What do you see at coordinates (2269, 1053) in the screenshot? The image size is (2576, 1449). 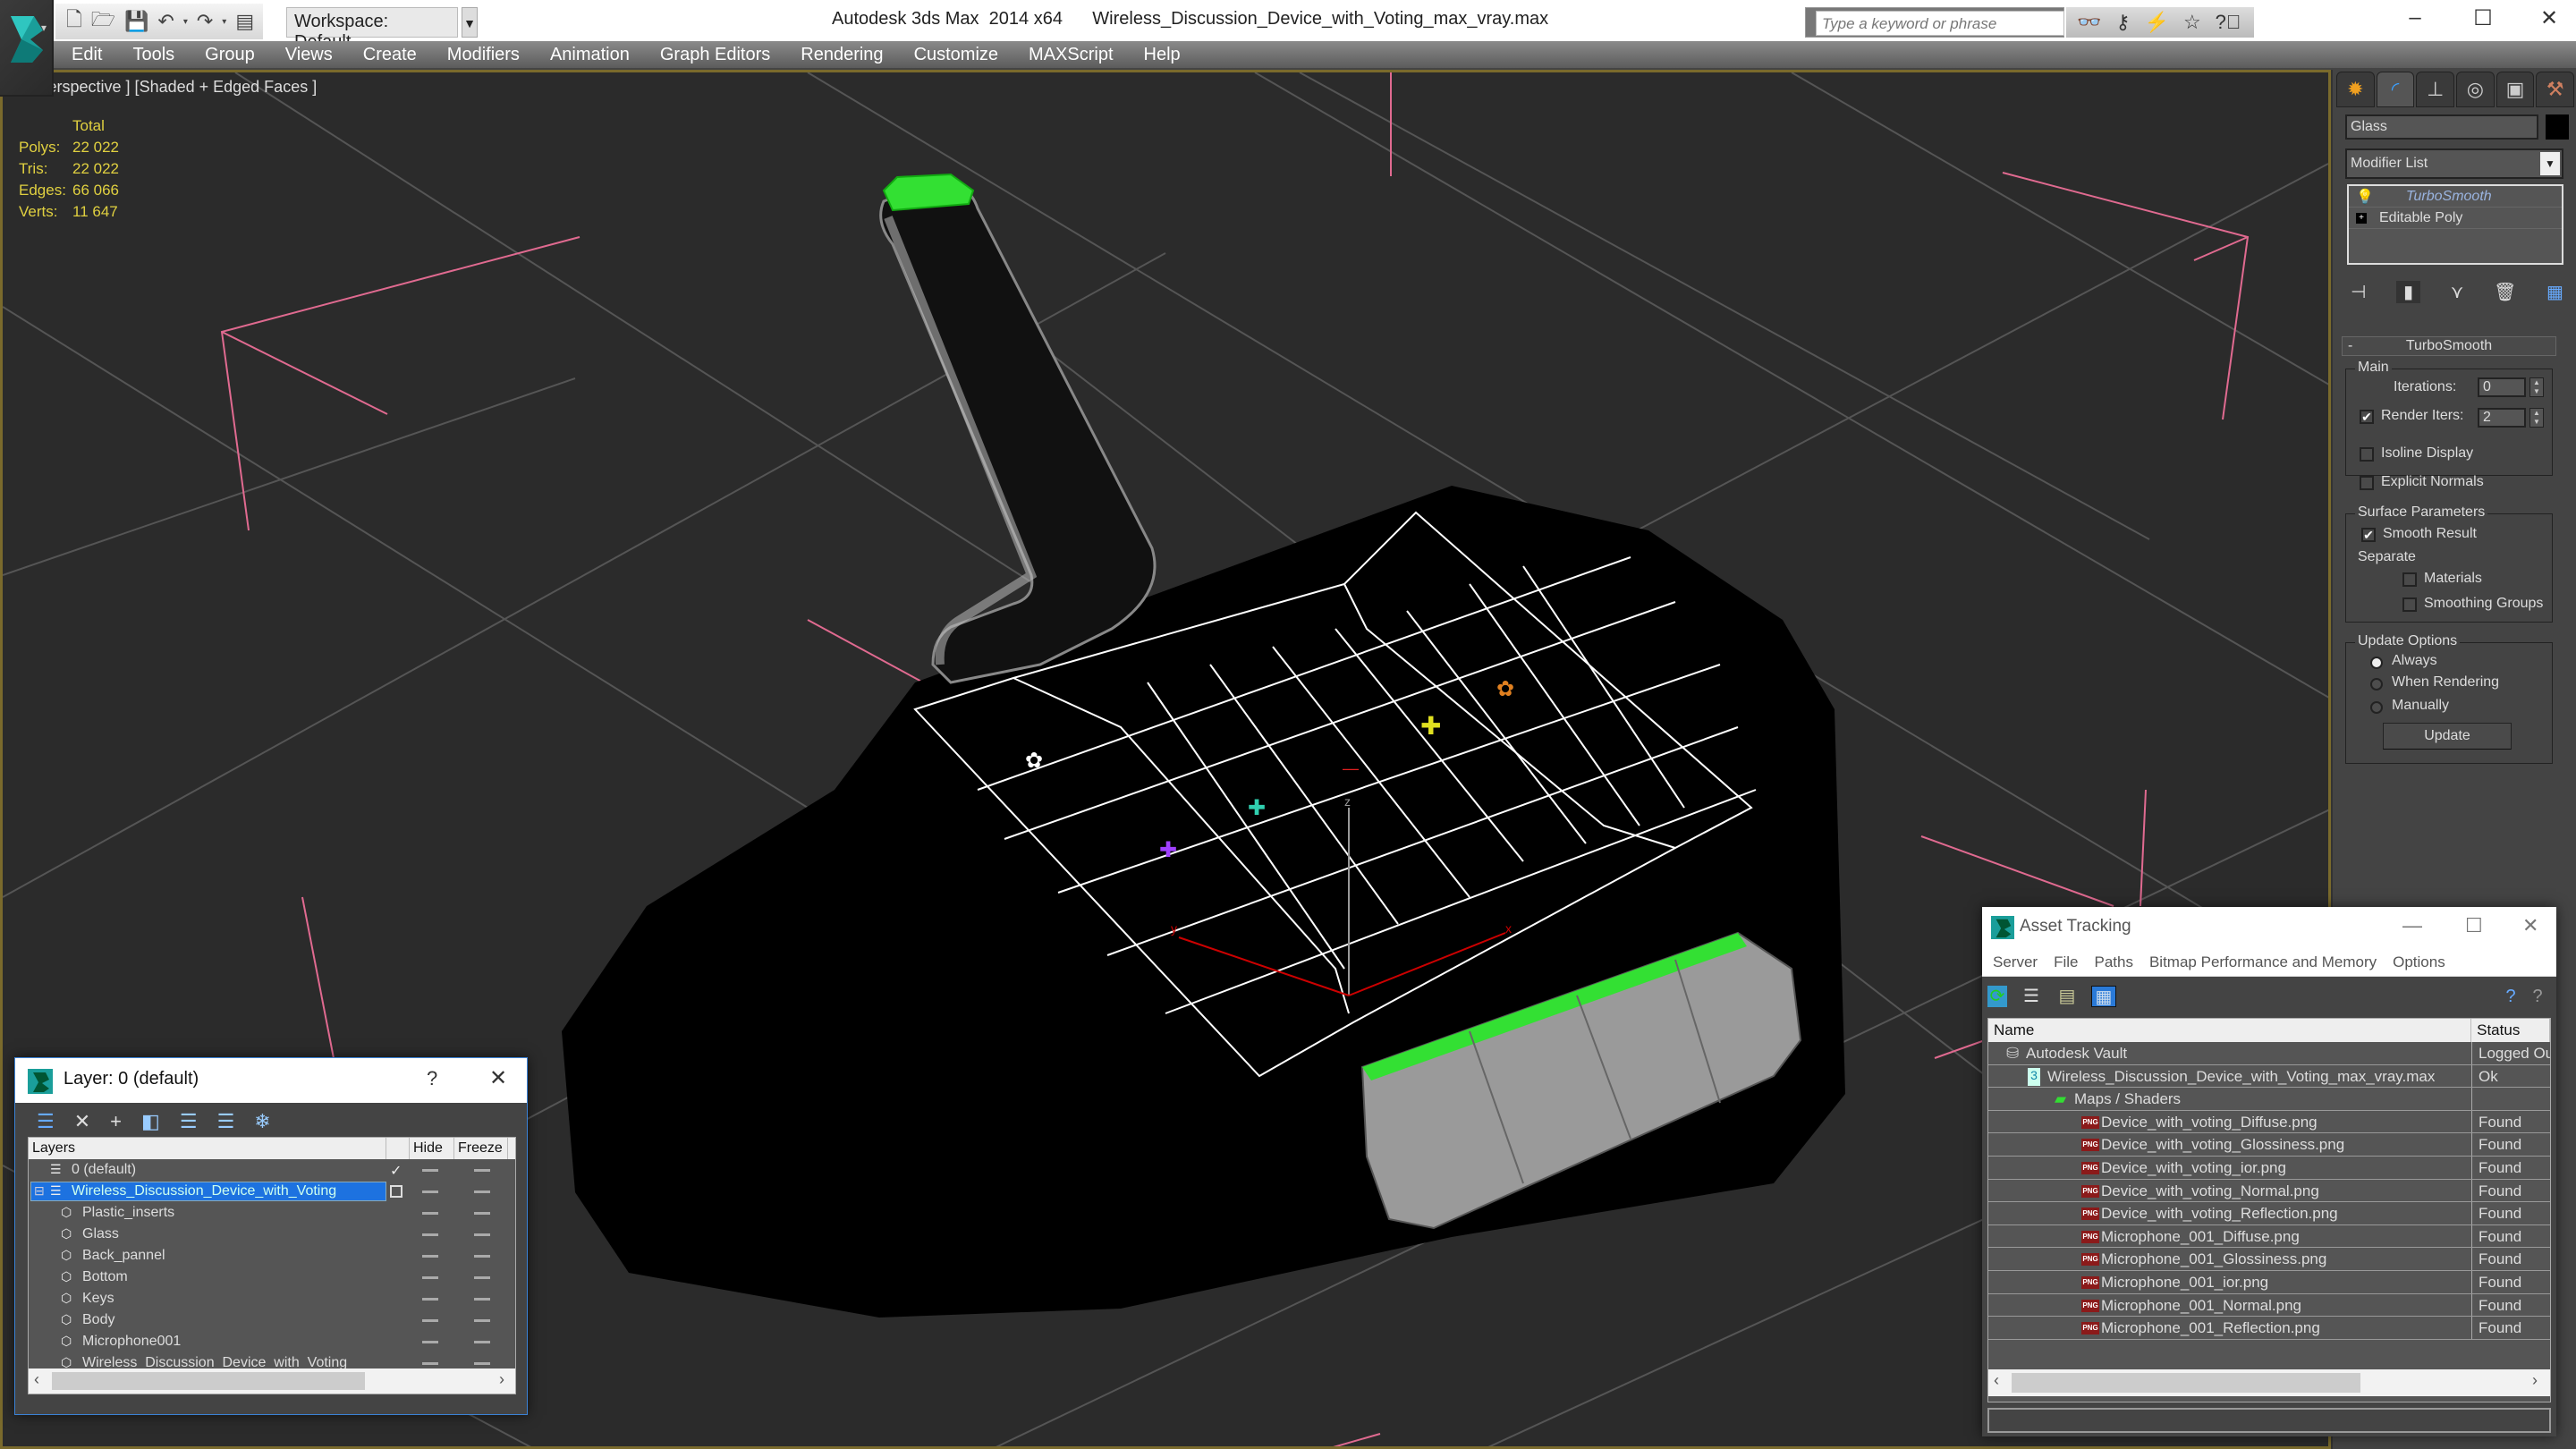 I see `asset-row: ⛁ Autodesk Vault Logged Ou` at bounding box center [2269, 1053].